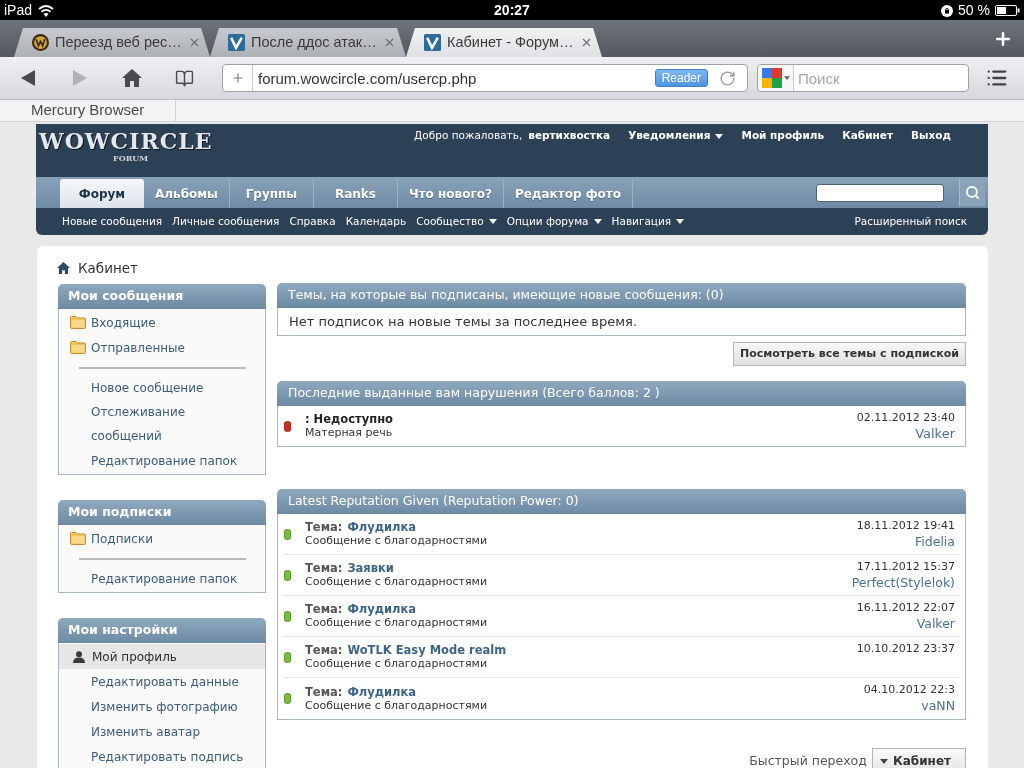 The image size is (1024, 768). Describe the element at coordinates (463, 321) in the screenshot. I see `empty-message: Нет подписок на новые темы за последнее время.` at that location.